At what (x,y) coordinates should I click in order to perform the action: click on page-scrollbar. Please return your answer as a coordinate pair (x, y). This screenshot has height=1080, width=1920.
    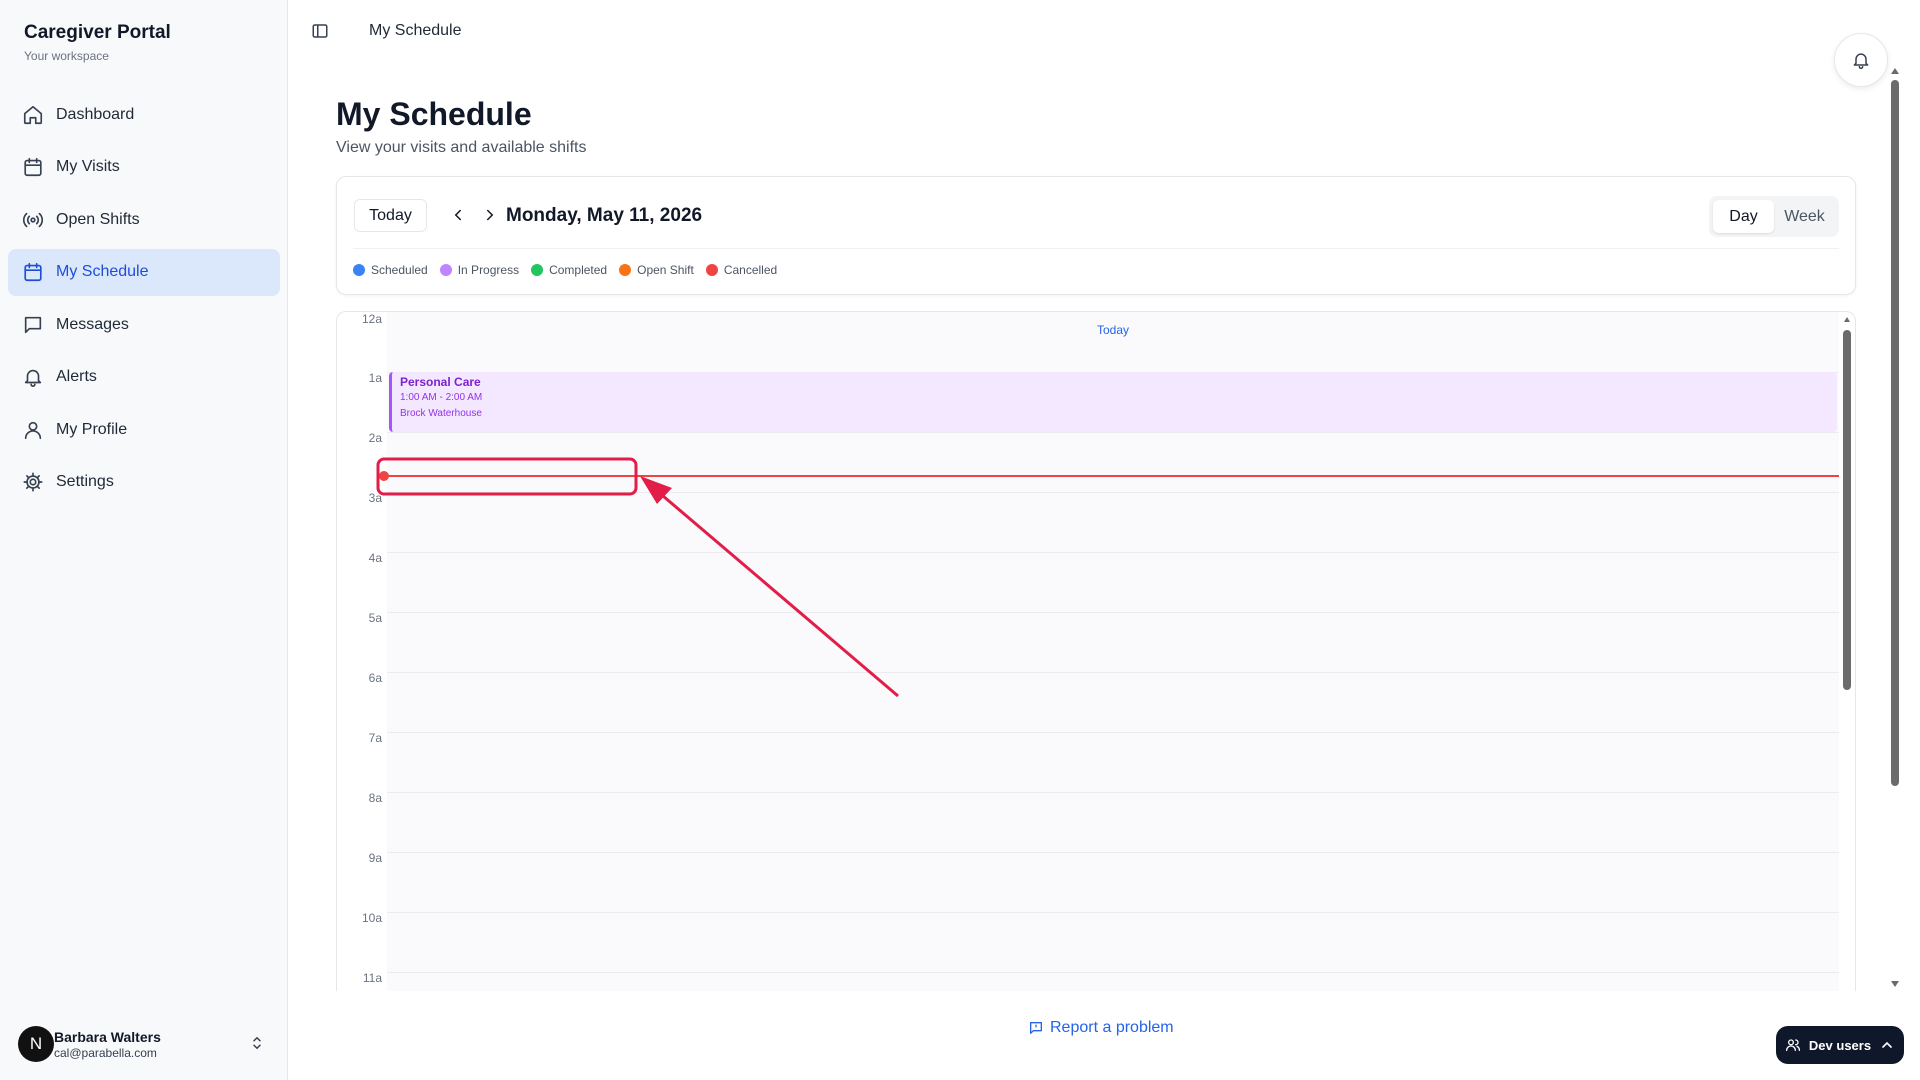
    Looking at the image, I should click on (1895, 527).